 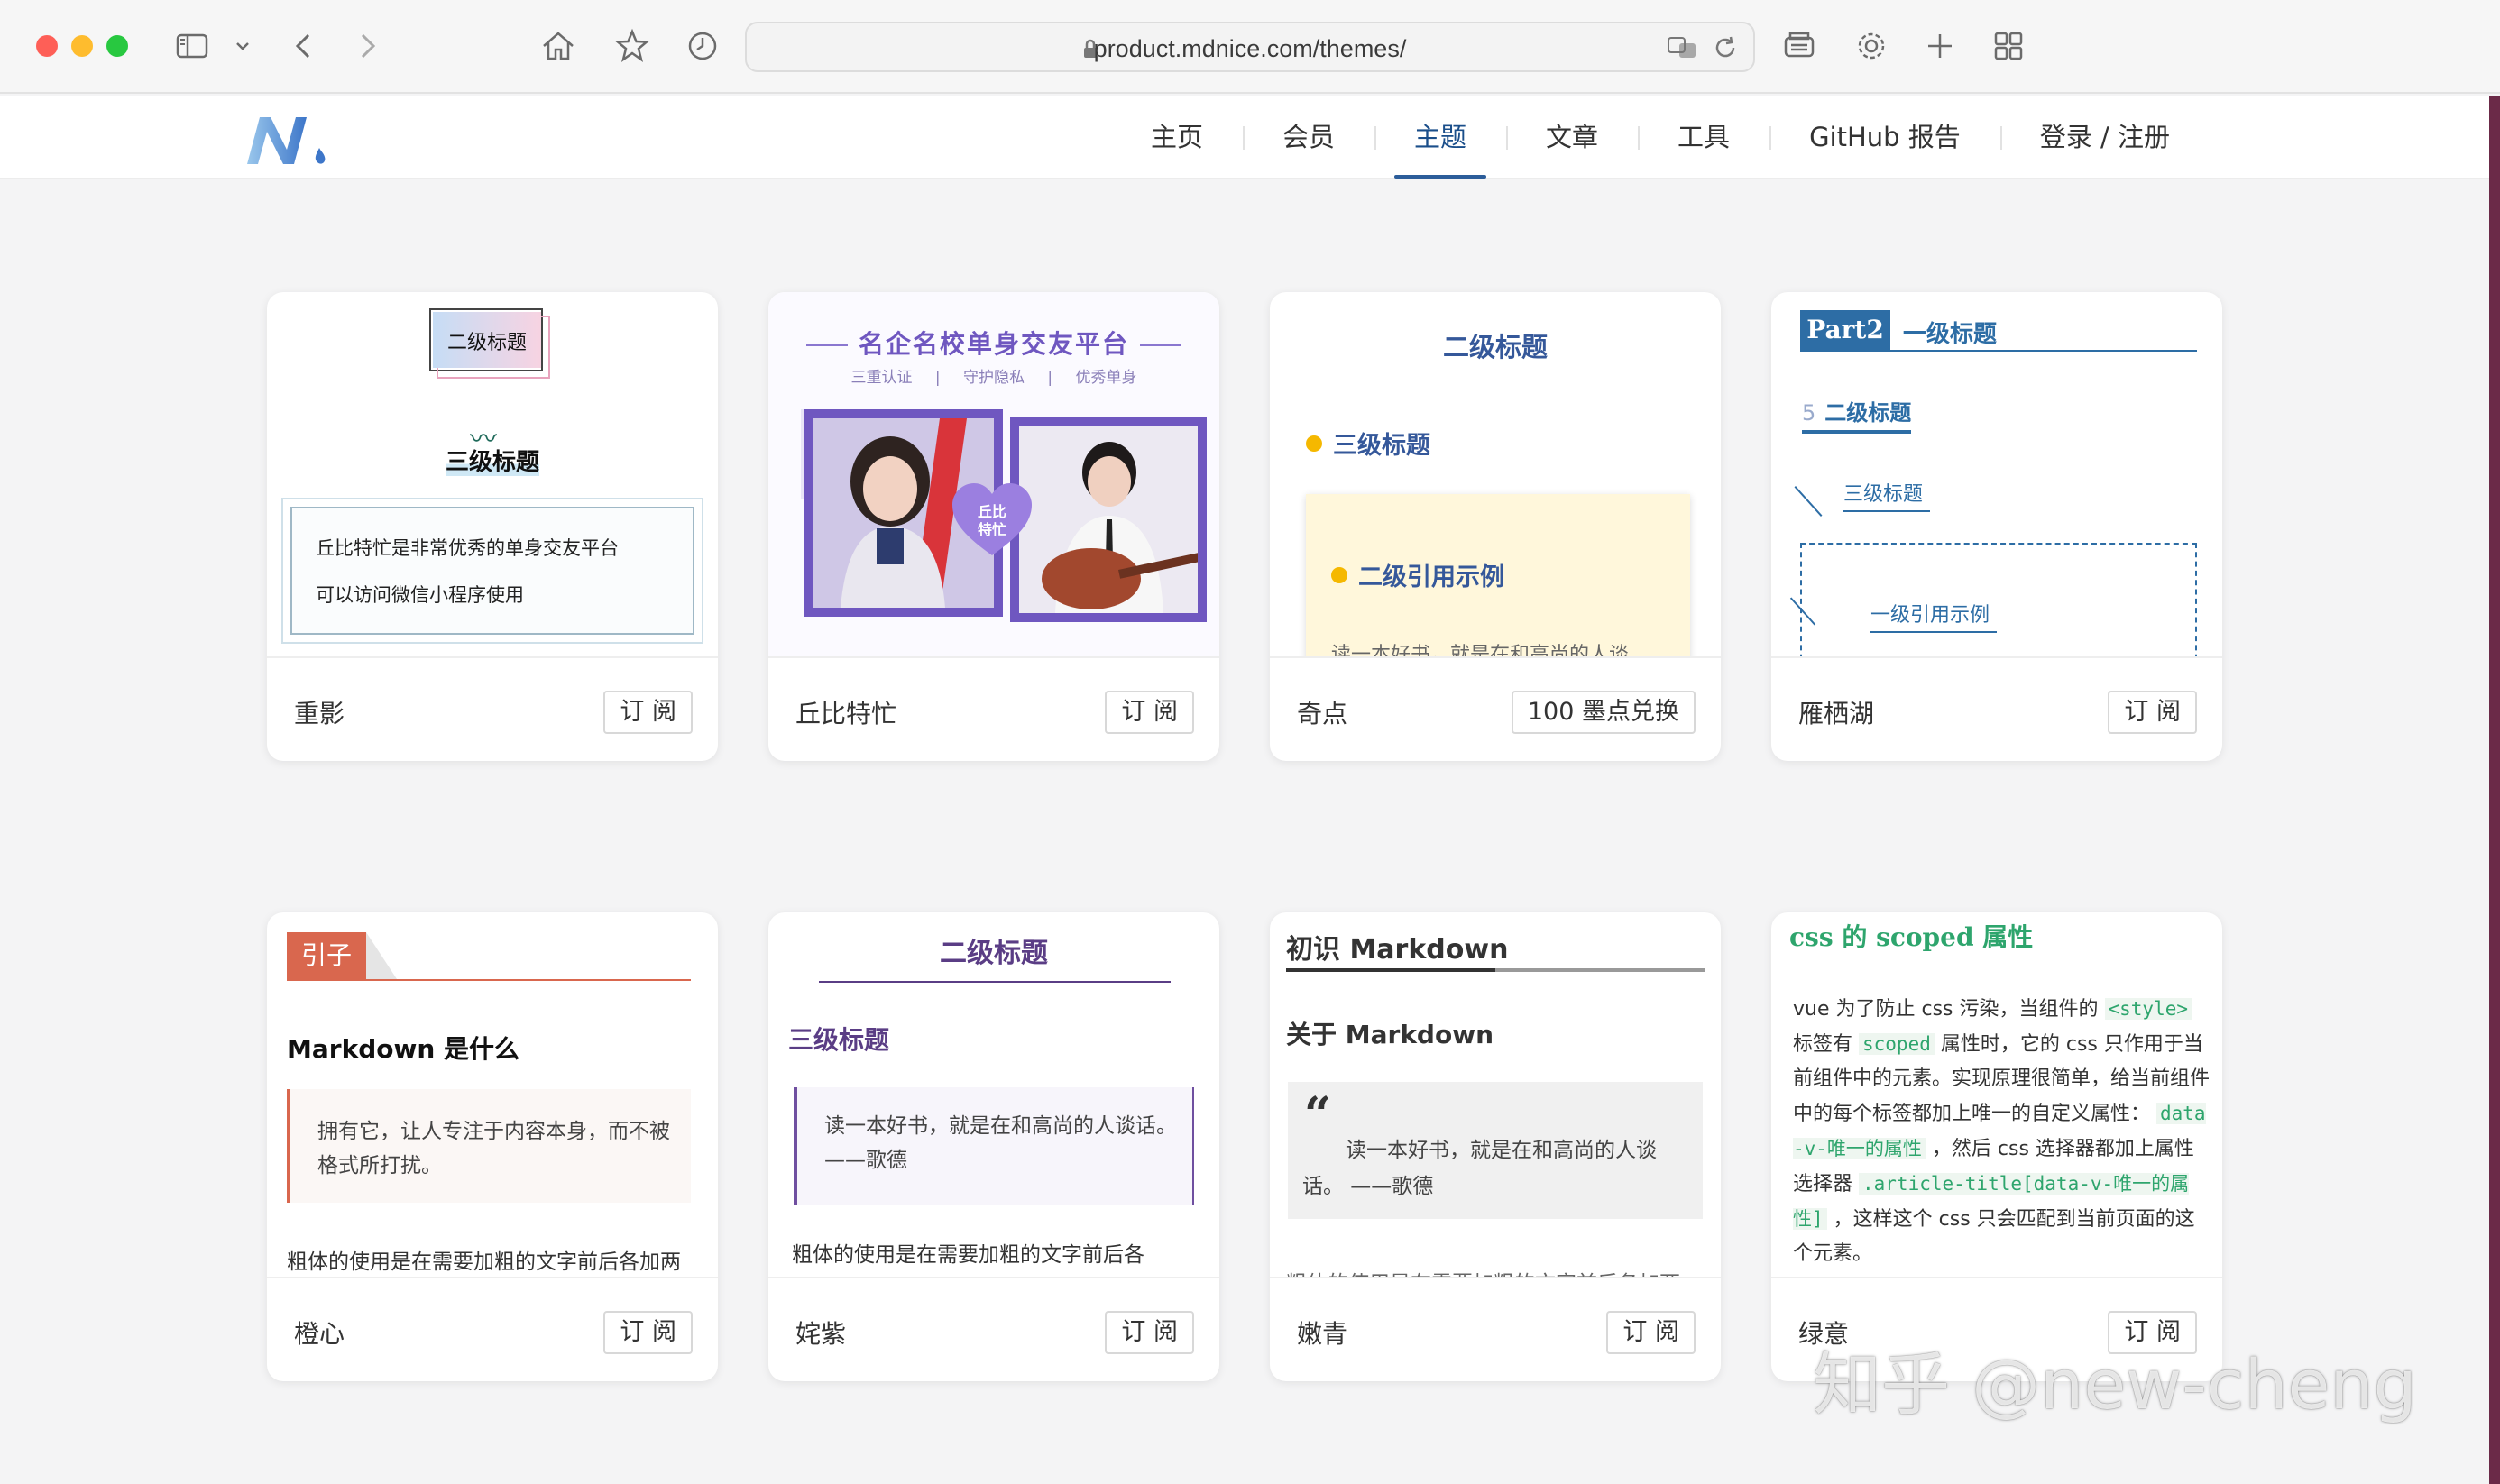 What do you see at coordinates (1998, 599) in the screenshot?
I see `preview-quote: 一级引用示例` at bounding box center [1998, 599].